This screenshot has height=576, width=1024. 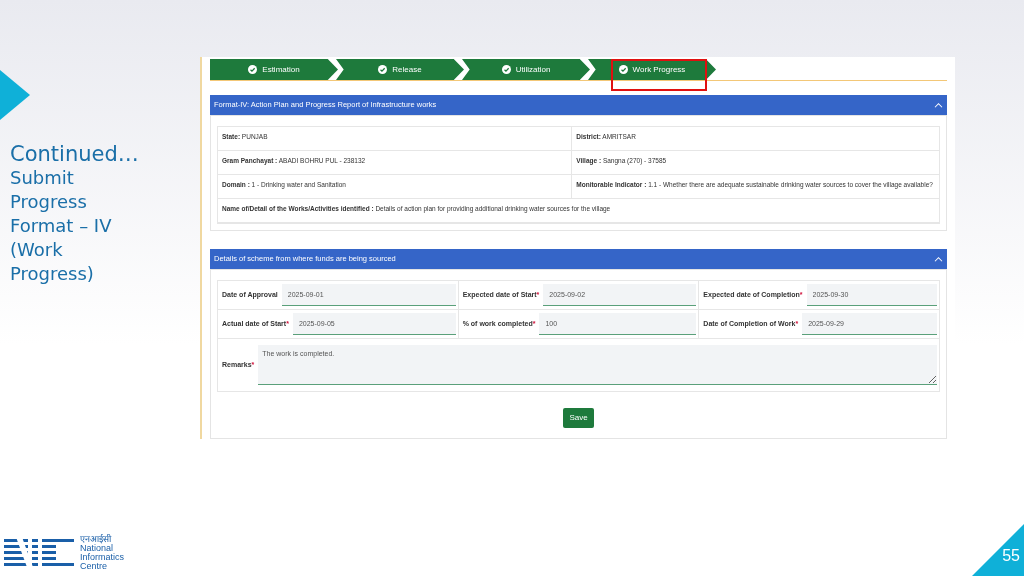 What do you see at coordinates (37, 250) in the screenshot?
I see `slide-subheading: (Work` at bounding box center [37, 250].